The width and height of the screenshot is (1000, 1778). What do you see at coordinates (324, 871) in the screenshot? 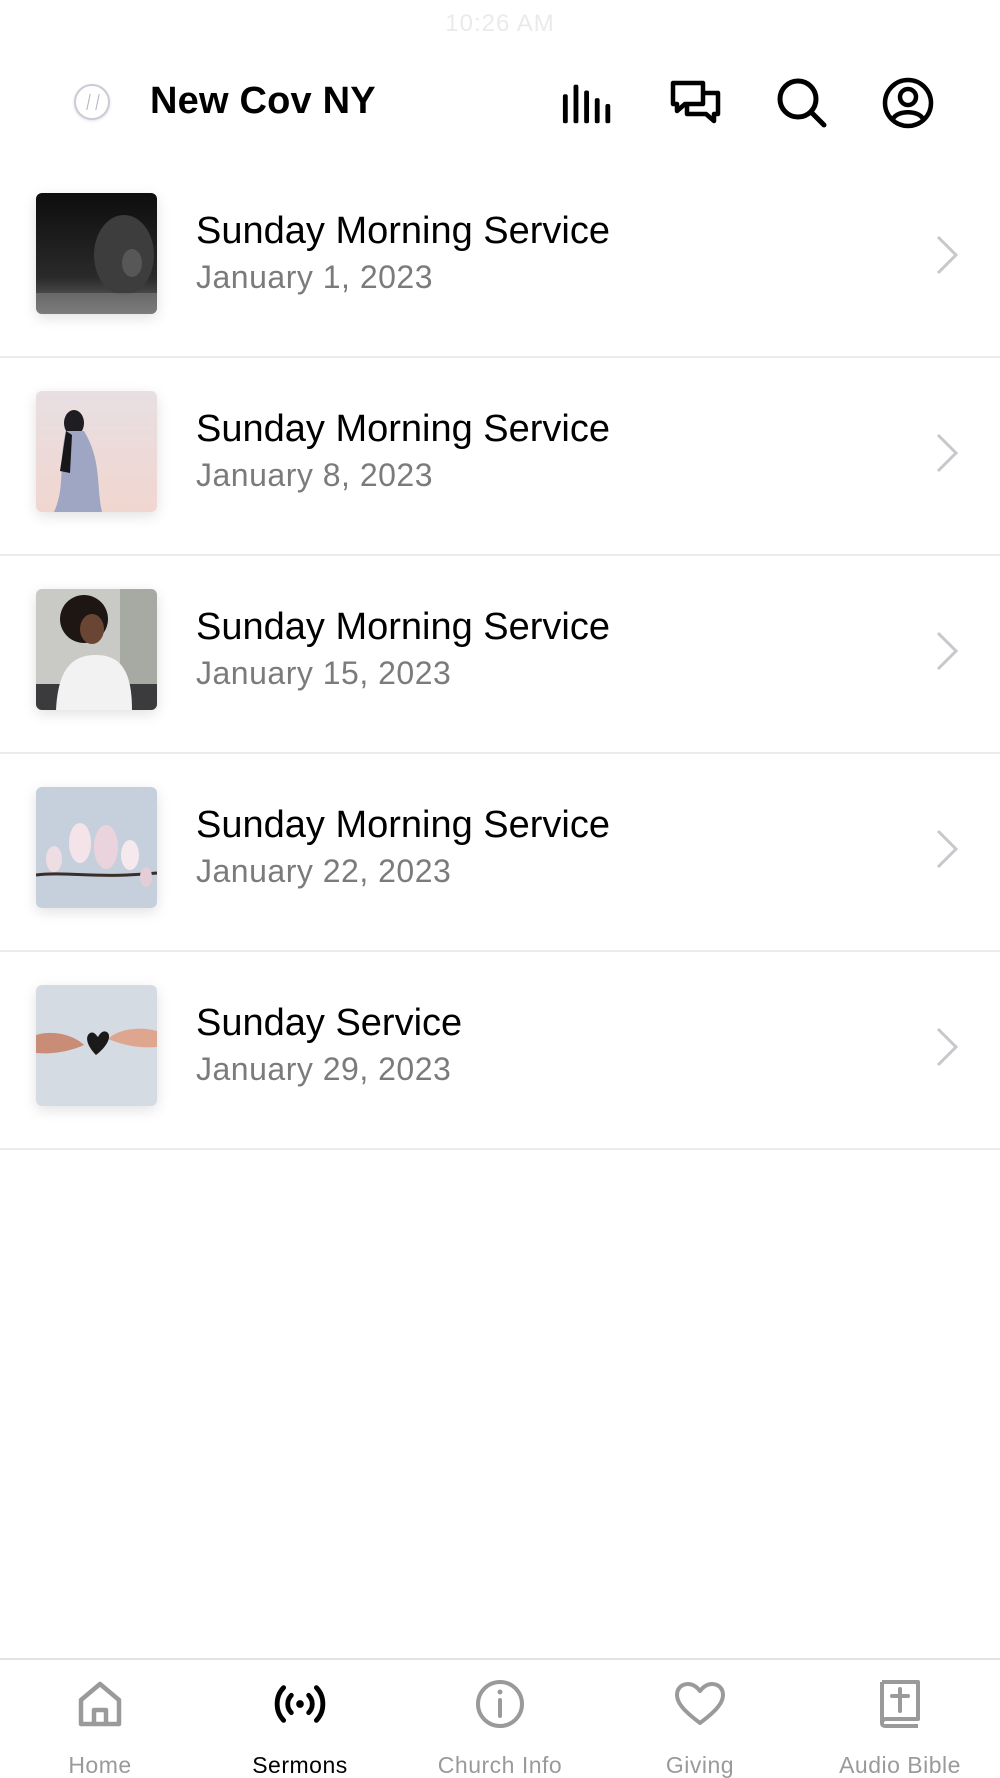
I see `sermon-date: January 22, 2023` at bounding box center [324, 871].